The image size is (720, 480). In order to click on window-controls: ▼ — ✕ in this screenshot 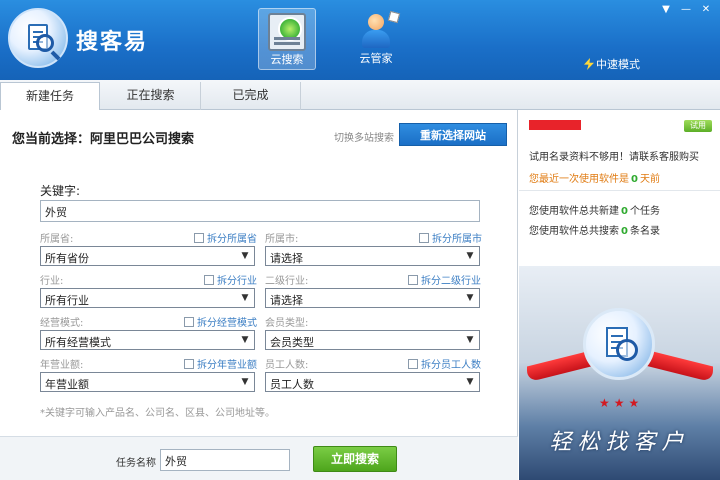, I will do `click(686, 9)`.